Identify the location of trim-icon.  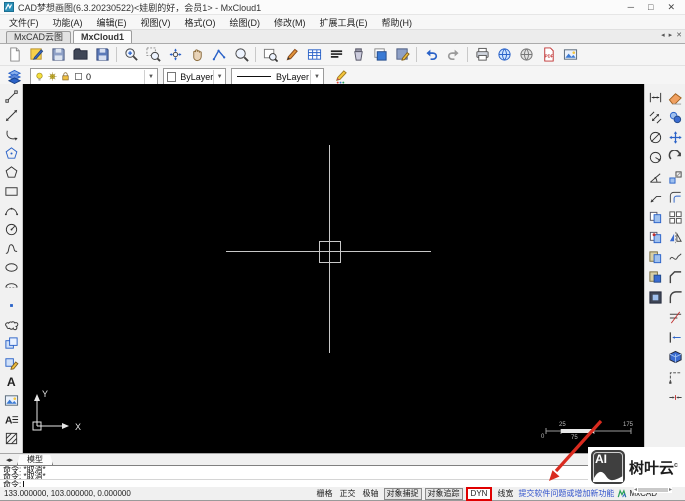
(675, 317).